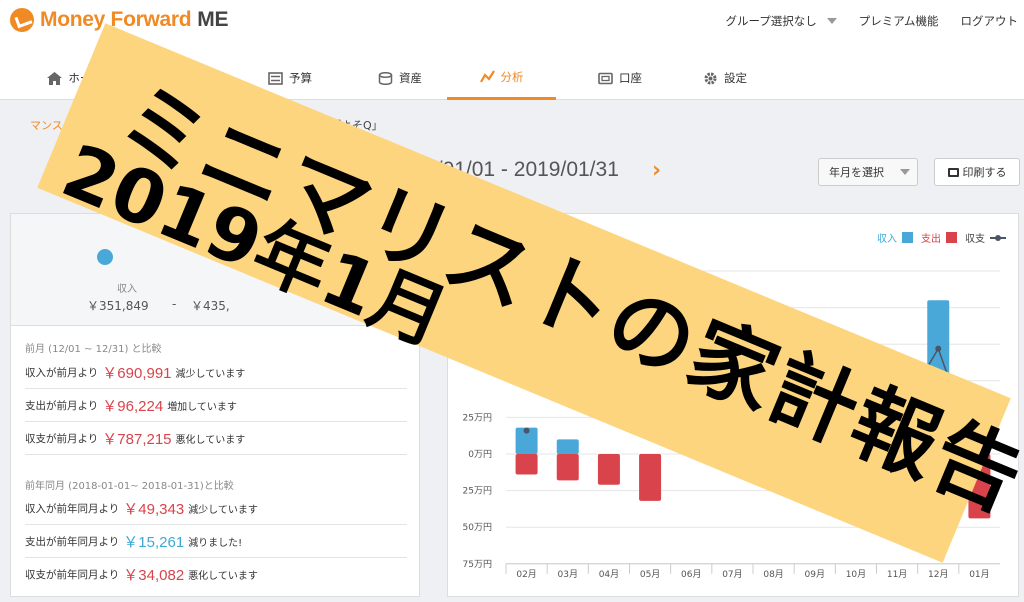 This screenshot has height=602, width=1024. I want to click on month-select: 年月を選択, so click(868, 172).